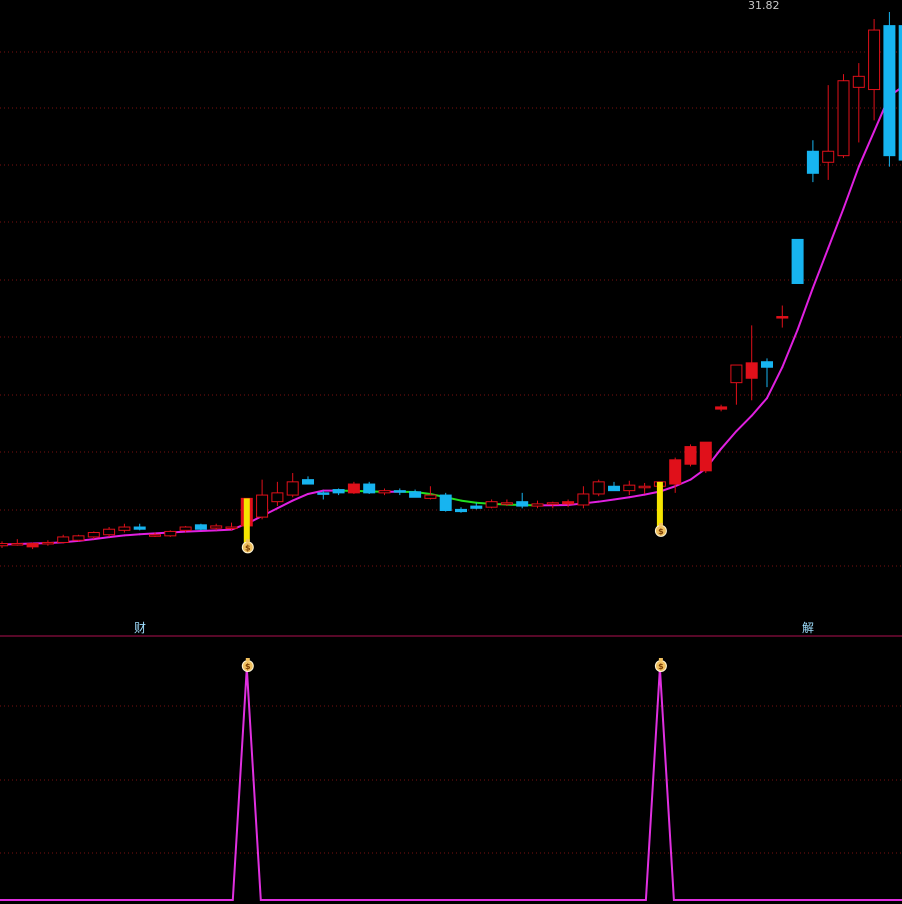  What do you see at coordinates (140, 628) in the screenshot?
I see `indicator-label-cai: 财` at bounding box center [140, 628].